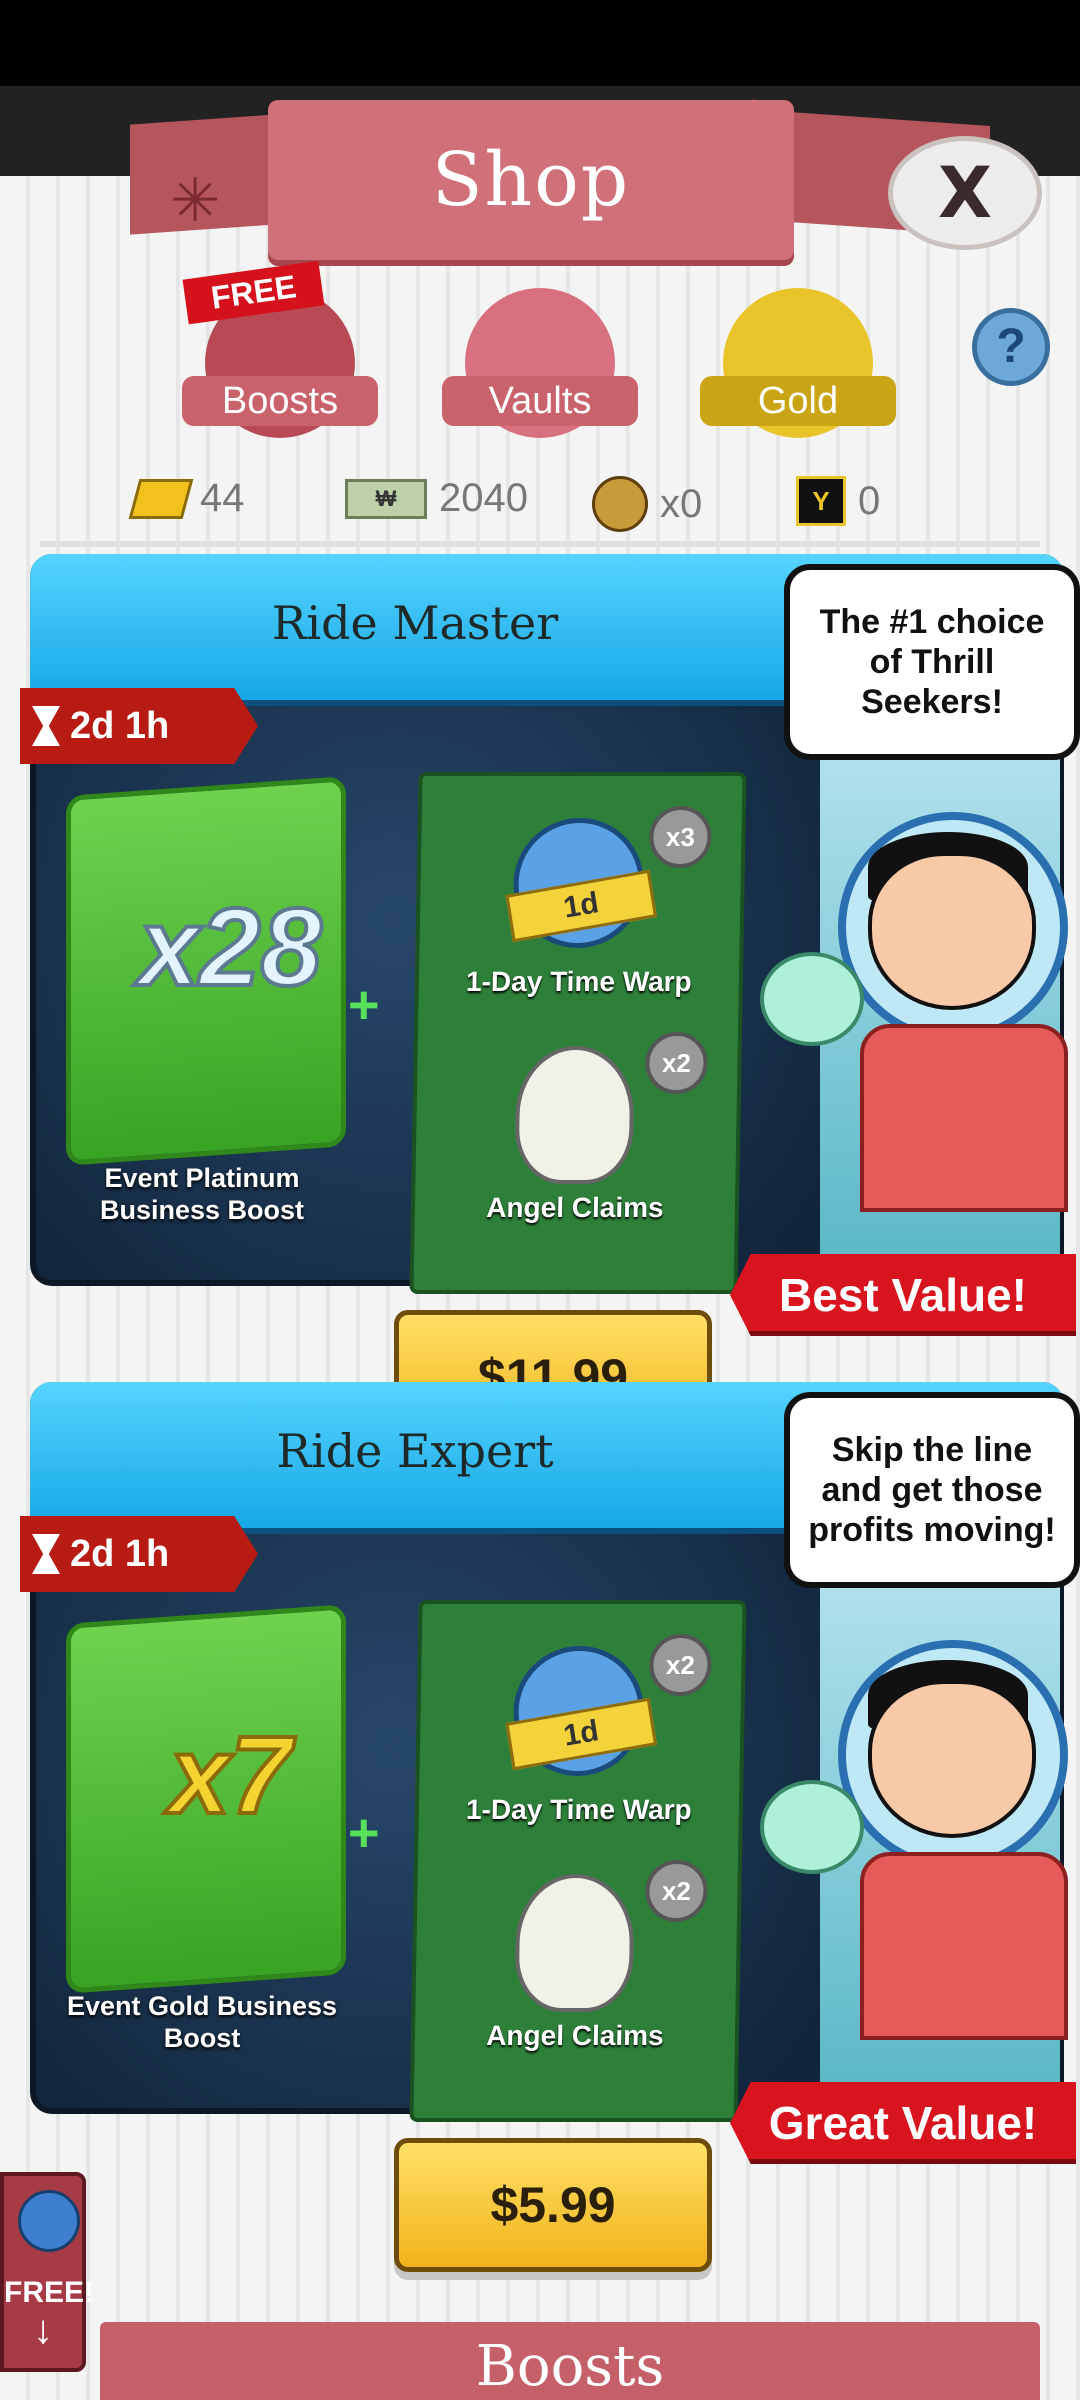  What do you see at coordinates (821, 501) in the screenshot?
I see `ticket-icon: Y` at bounding box center [821, 501].